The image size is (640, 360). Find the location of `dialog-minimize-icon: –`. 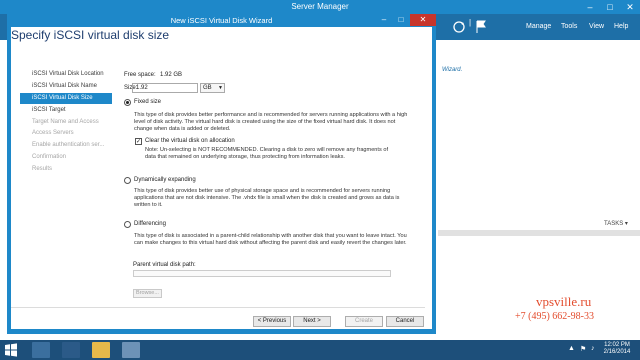

dialog-minimize-icon: – is located at coordinates (384, 20).